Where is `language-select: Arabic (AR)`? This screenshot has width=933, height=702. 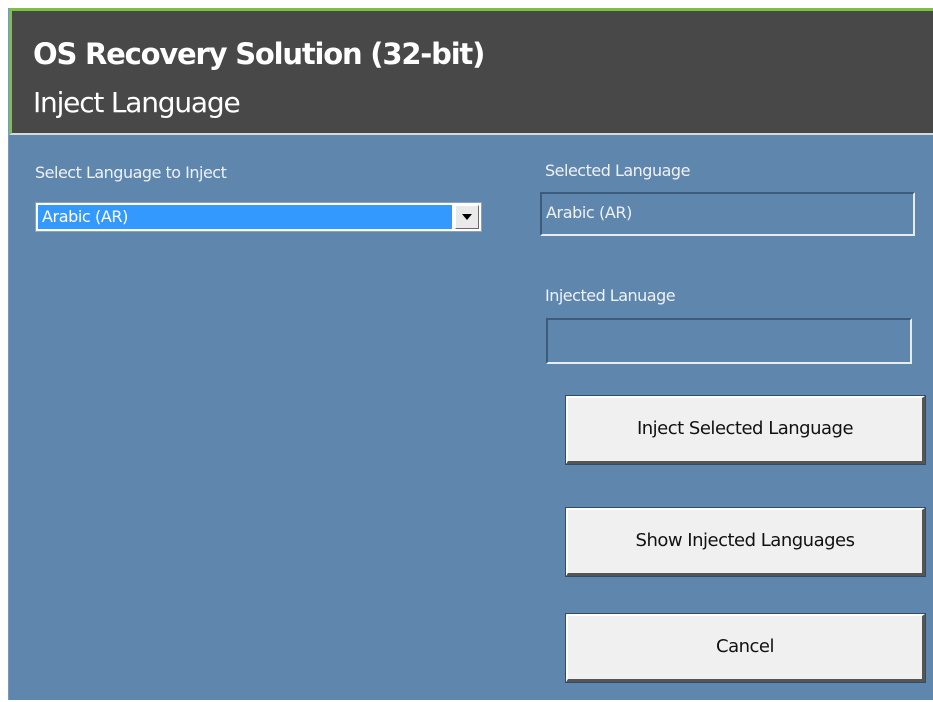
language-select: Arabic (AR) is located at coordinates (258, 217).